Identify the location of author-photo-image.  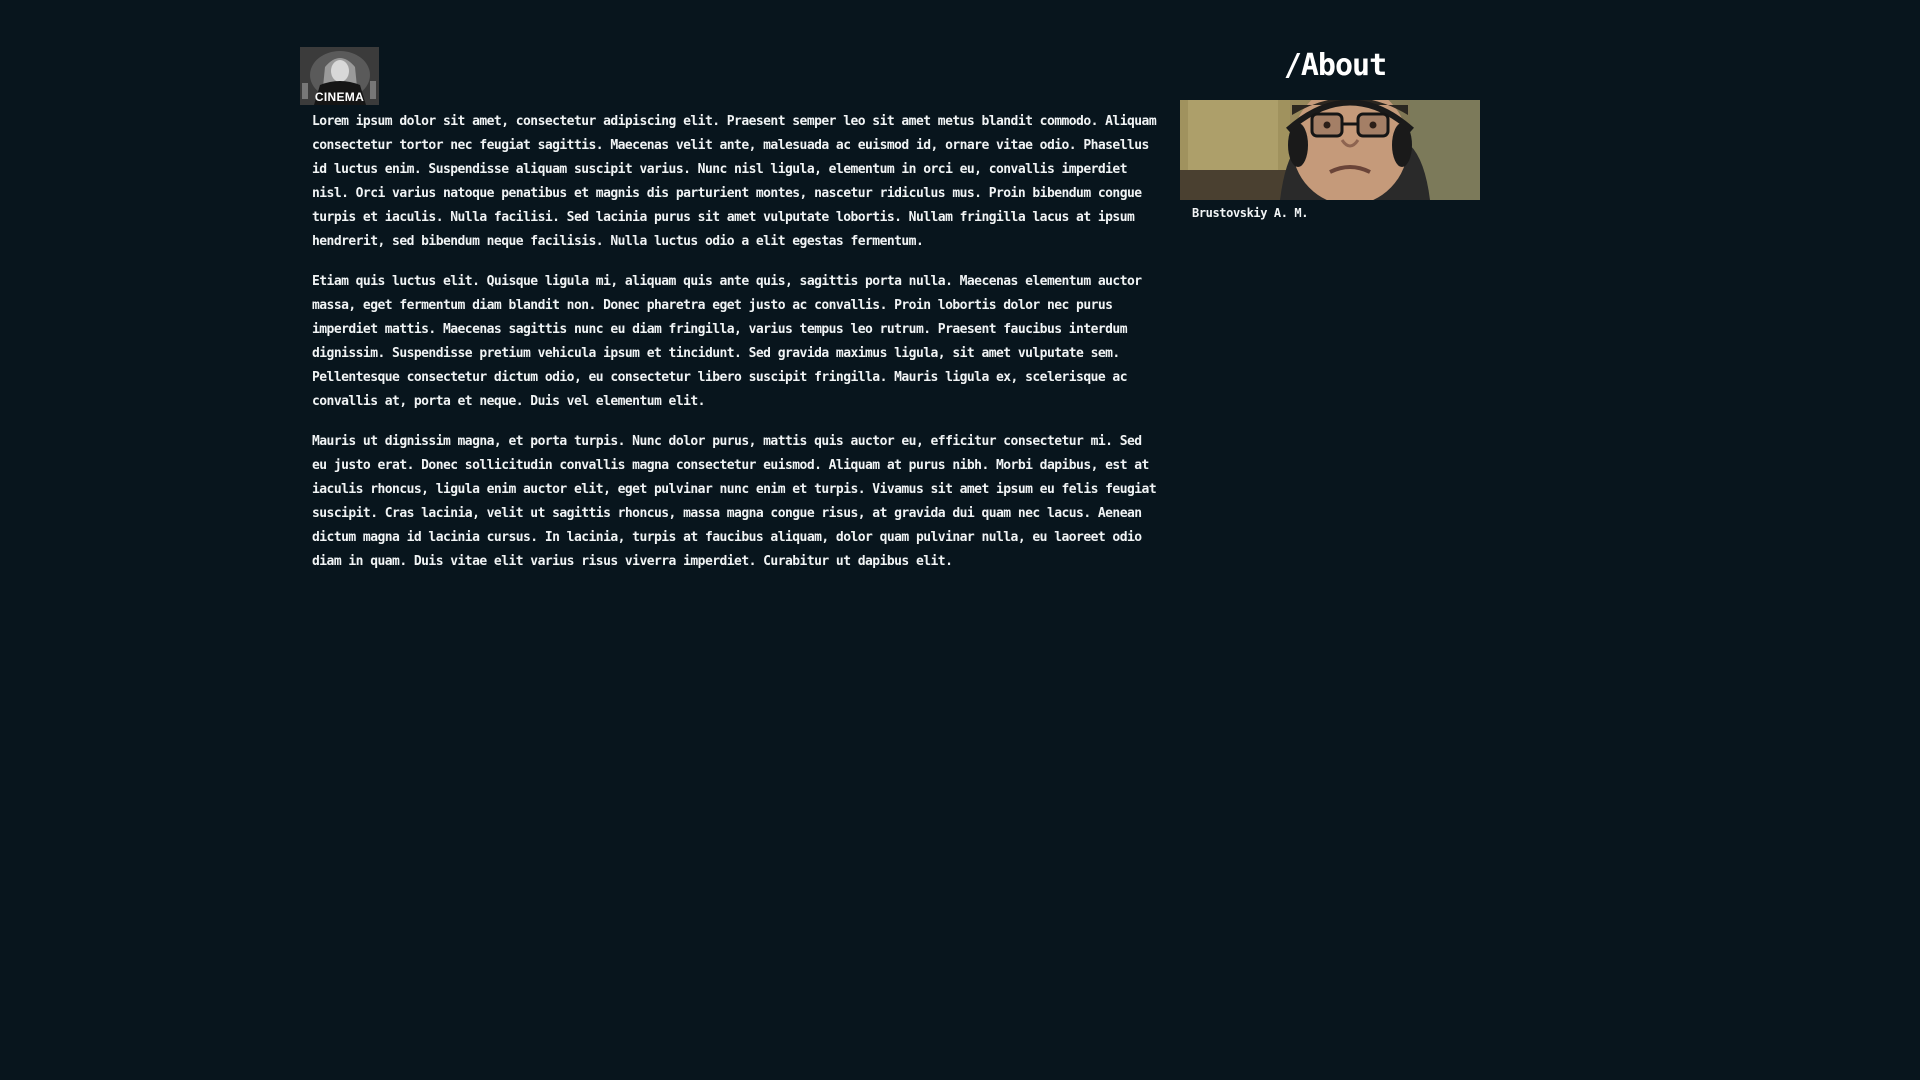
(1330, 150).